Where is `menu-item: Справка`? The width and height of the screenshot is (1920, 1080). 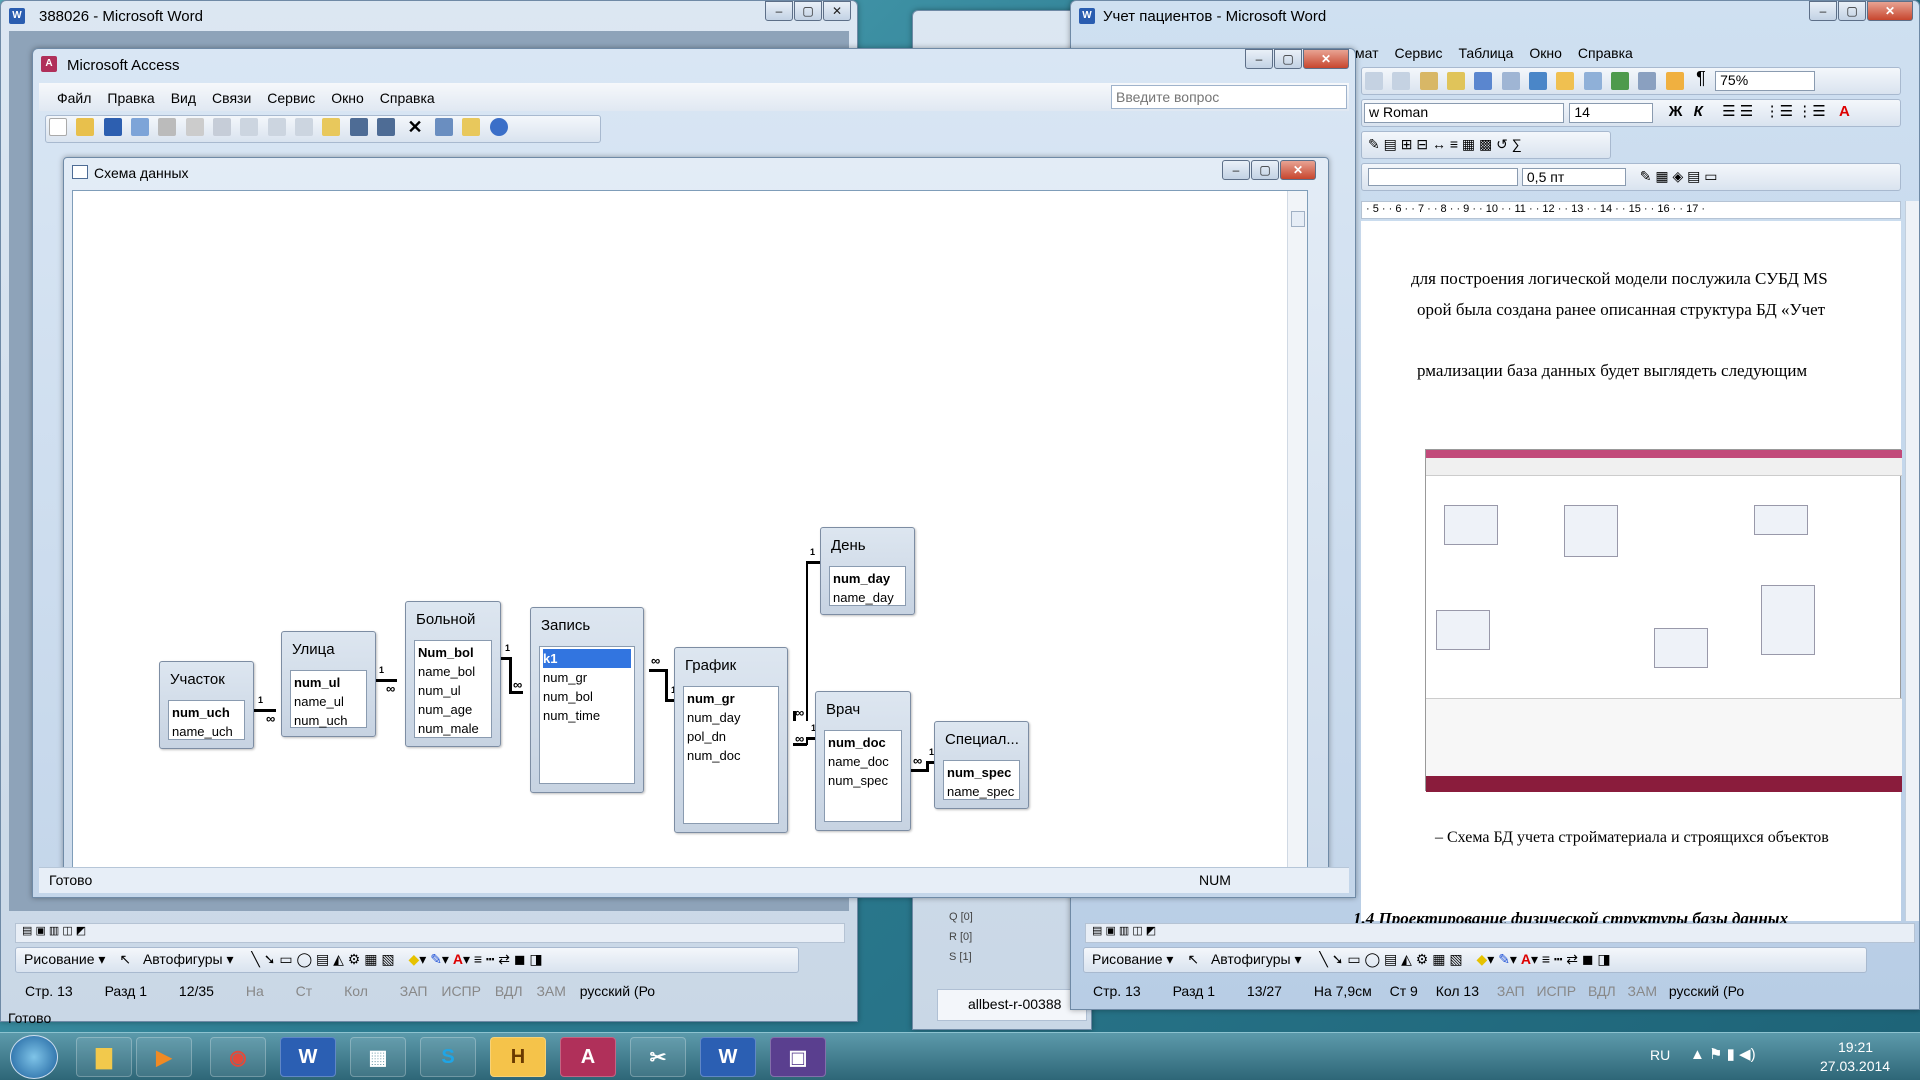 menu-item: Справка is located at coordinates (1605, 53).